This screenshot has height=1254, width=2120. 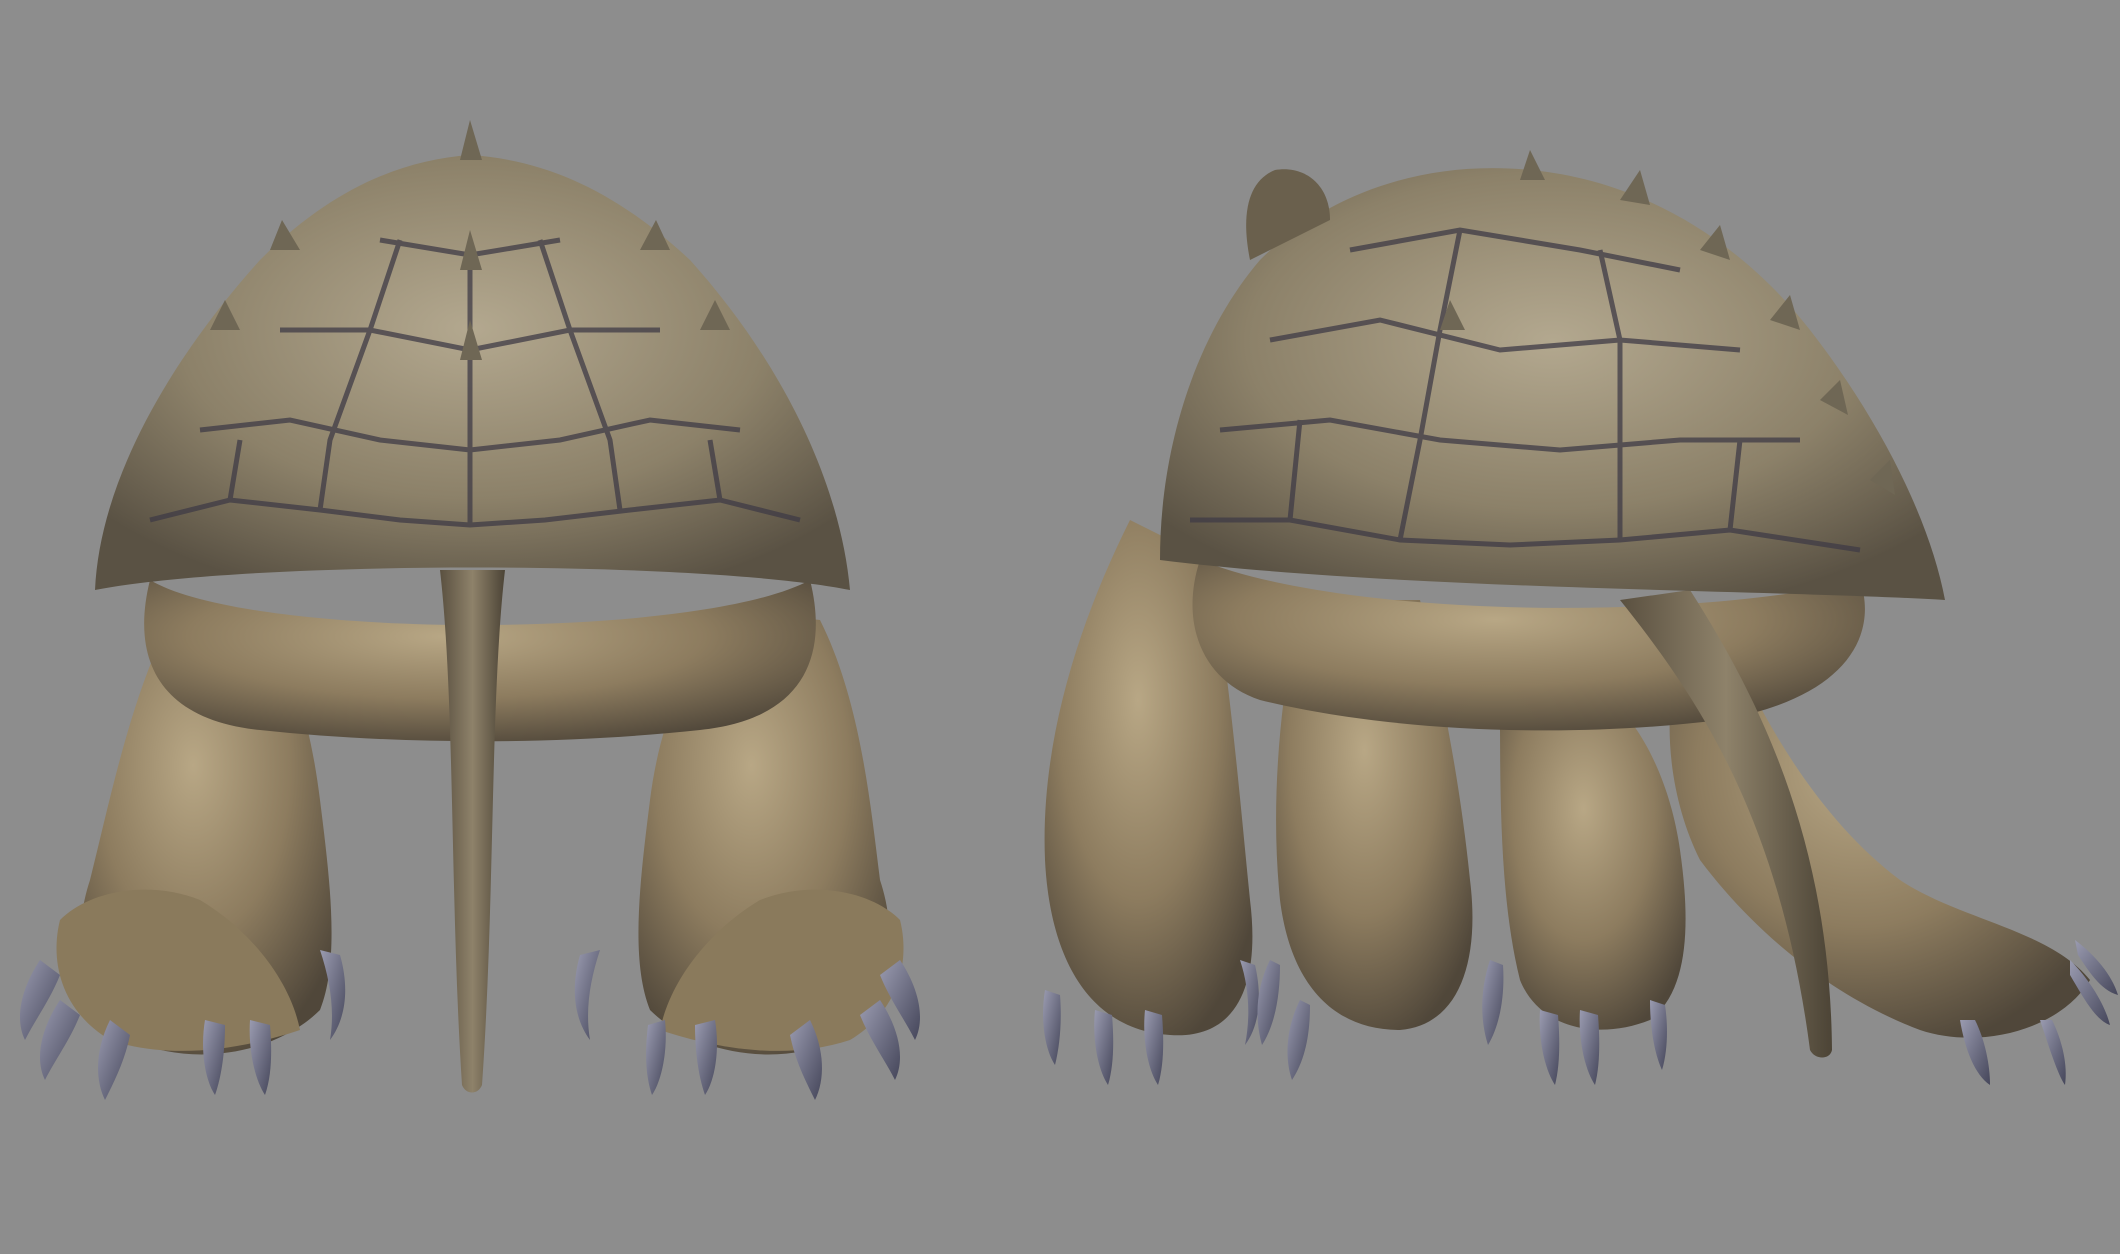 I want to click on tail, so click(x=472, y=831).